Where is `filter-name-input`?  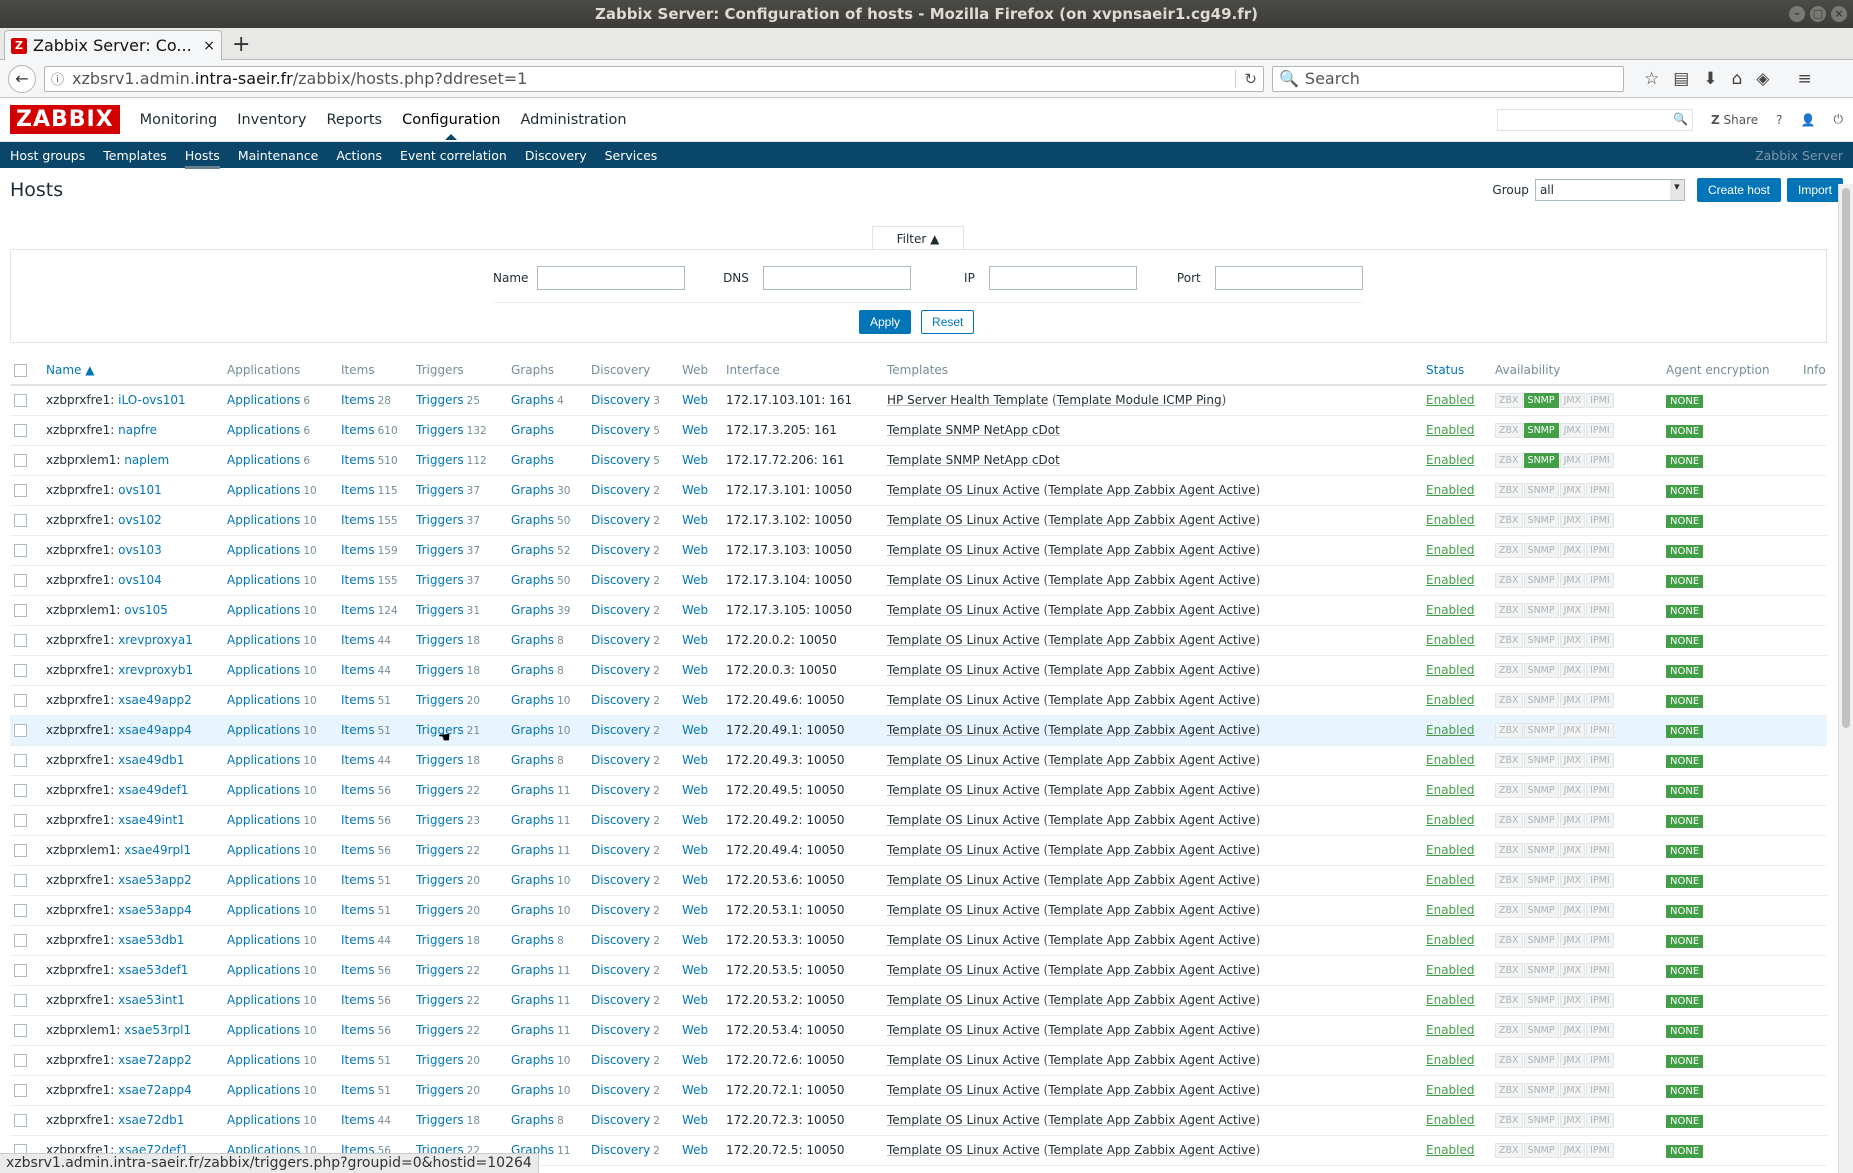
filter-name-input is located at coordinates (611, 278).